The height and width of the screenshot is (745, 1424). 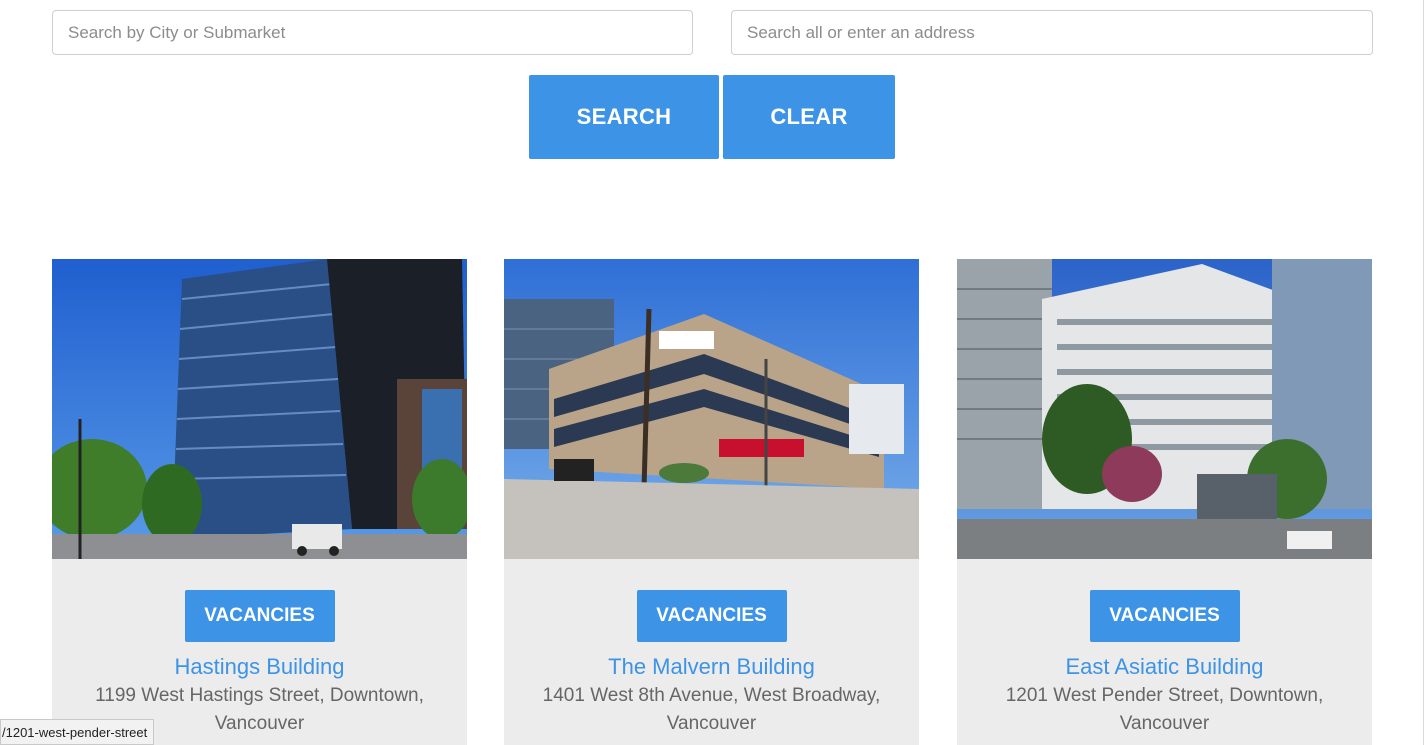 I want to click on link-status-bar: /1201-west-pender-street, so click(x=77, y=732).